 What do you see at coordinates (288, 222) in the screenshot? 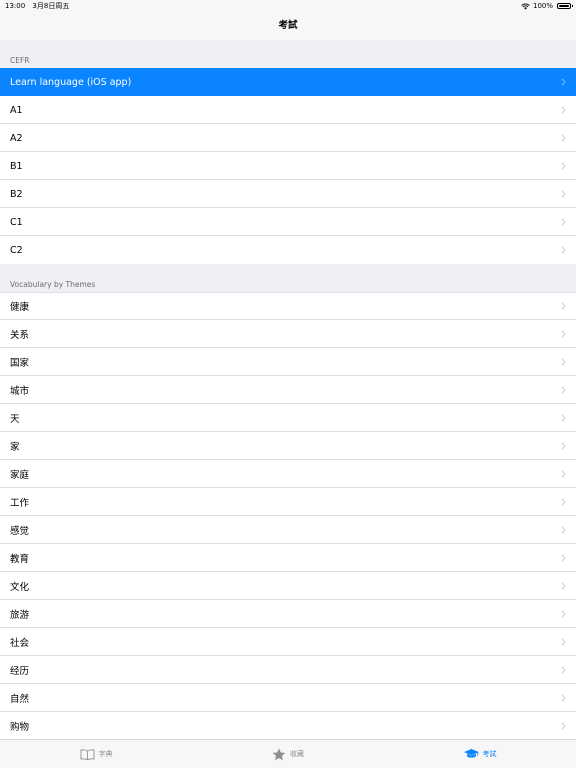
I see `list-item: C1` at bounding box center [288, 222].